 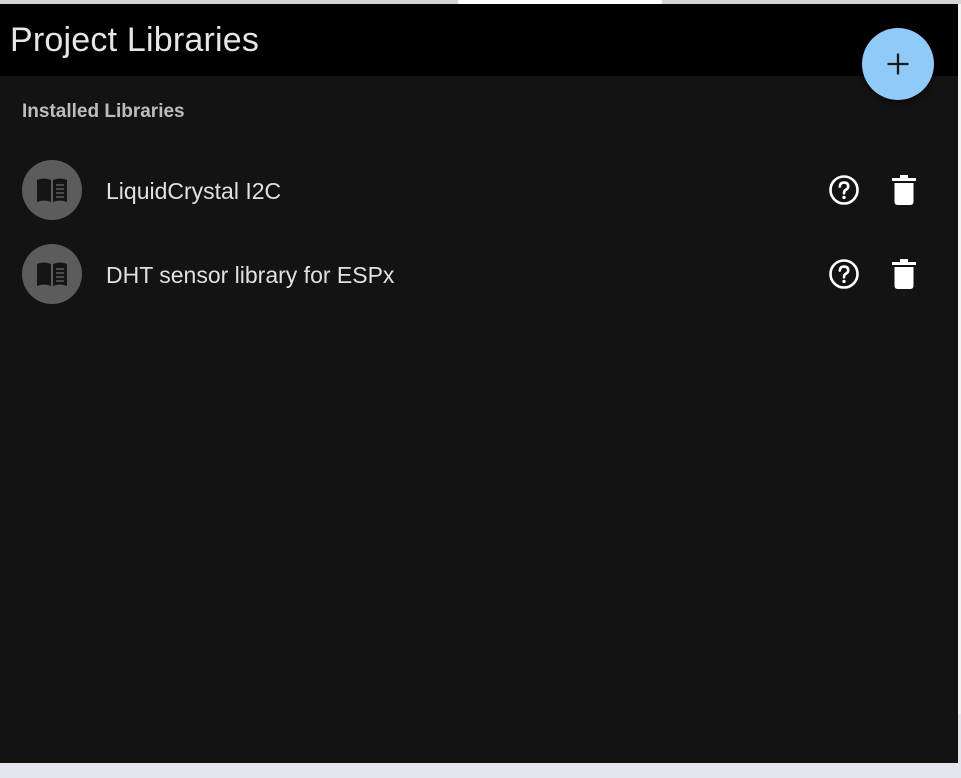 What do you see at coordinates (479, 40) in the screenshot?
I see `header-bar: Project Libraries` at bounding box center [479, 40].